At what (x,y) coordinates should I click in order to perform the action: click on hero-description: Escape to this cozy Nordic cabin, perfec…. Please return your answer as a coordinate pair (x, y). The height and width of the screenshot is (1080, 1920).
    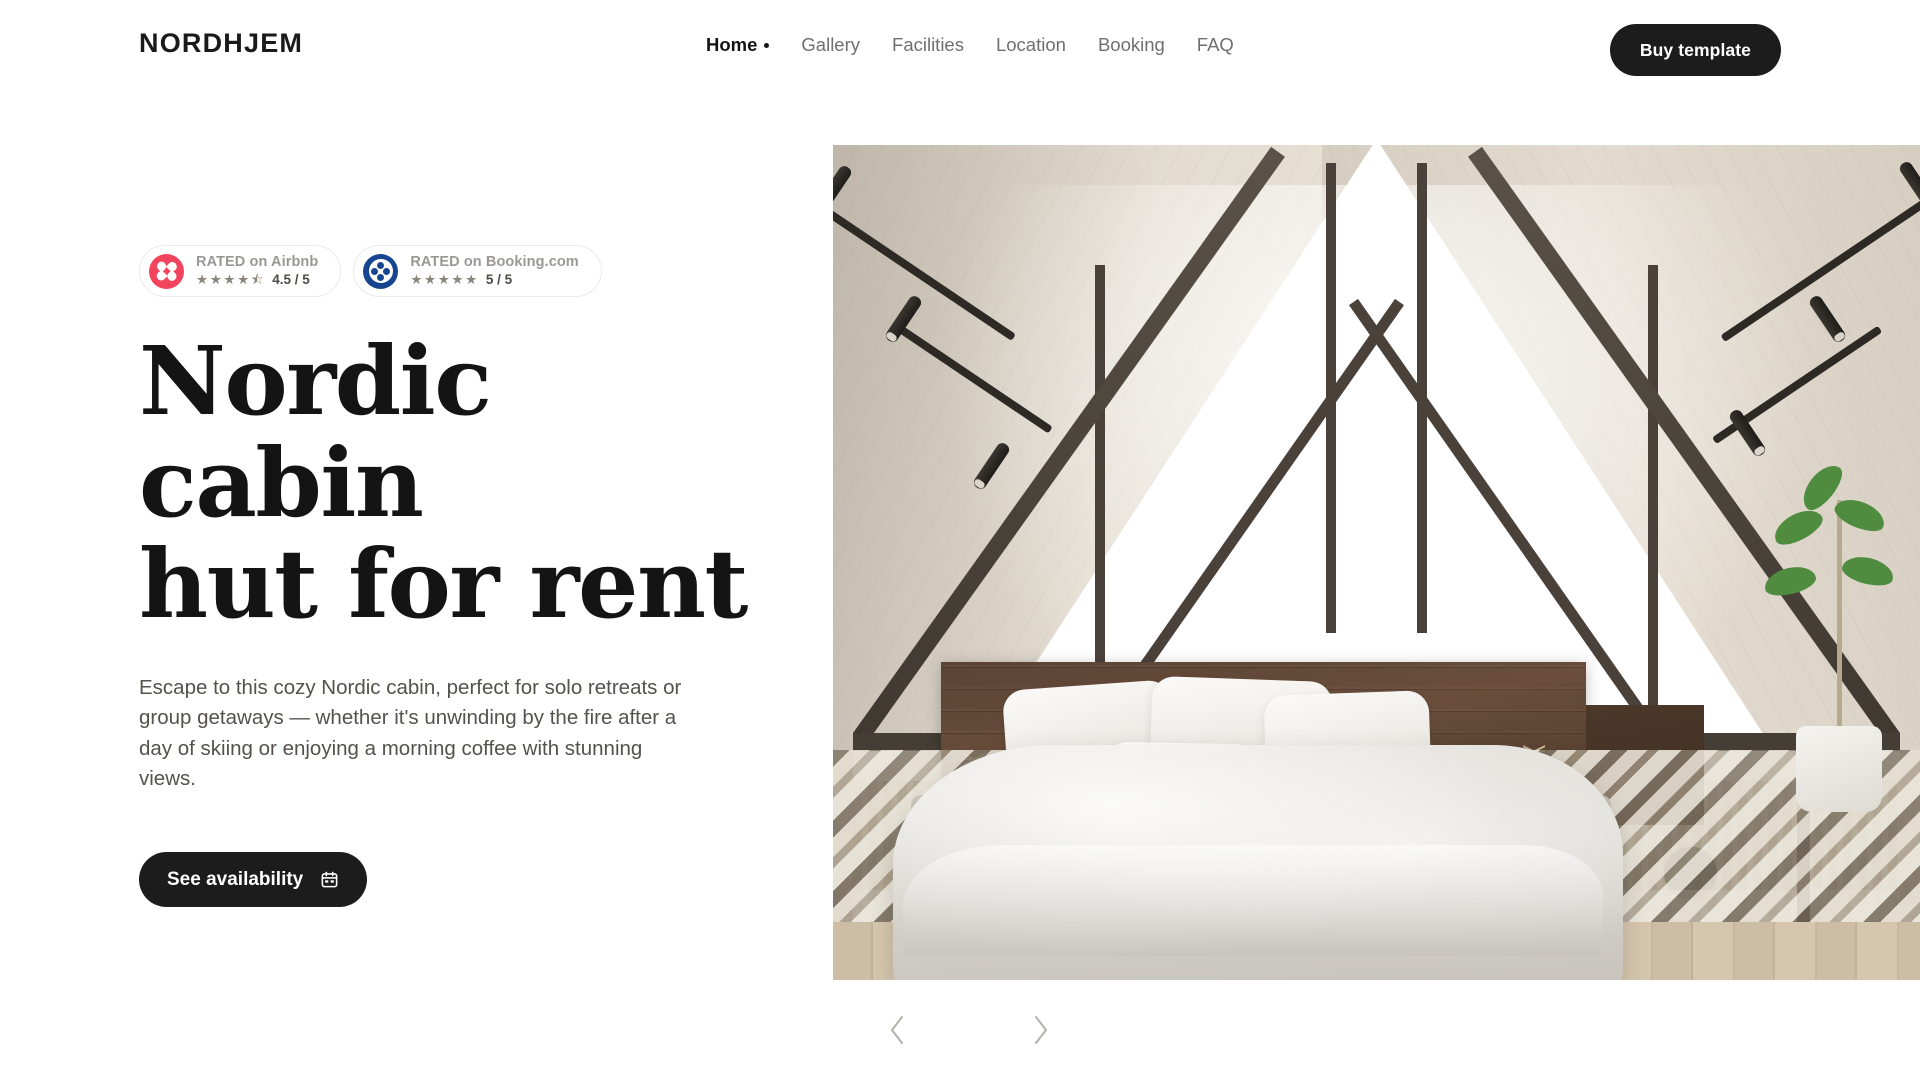
    Looking at the image, I should click on (410, 732).